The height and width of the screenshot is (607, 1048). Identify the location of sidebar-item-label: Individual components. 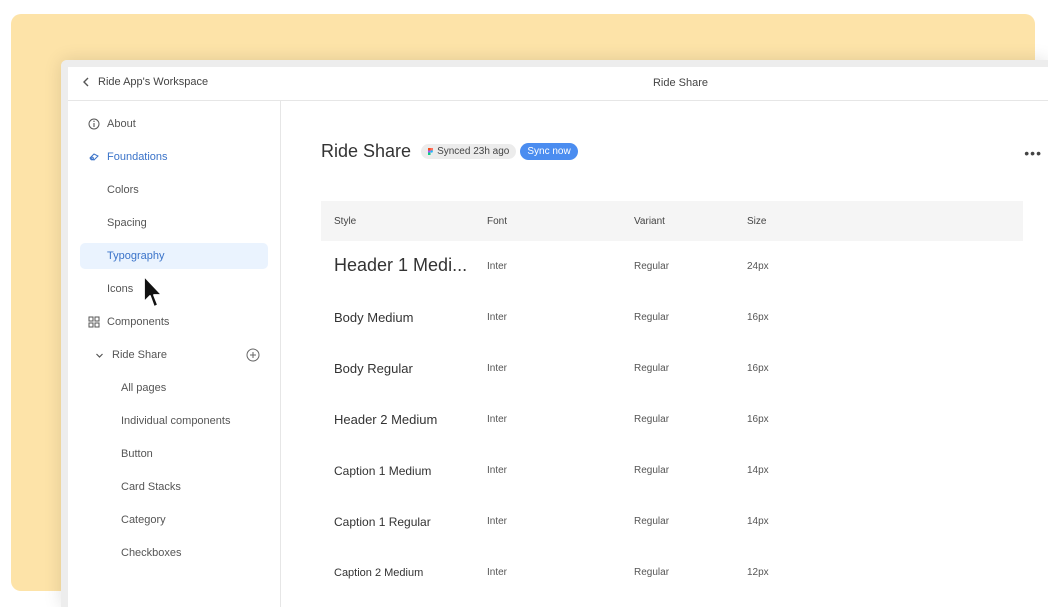
(176, 421).